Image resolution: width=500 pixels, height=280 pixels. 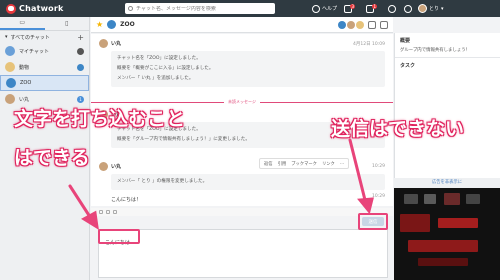 I want to click on task-count-badge: 3, so click(x=352, y=6).